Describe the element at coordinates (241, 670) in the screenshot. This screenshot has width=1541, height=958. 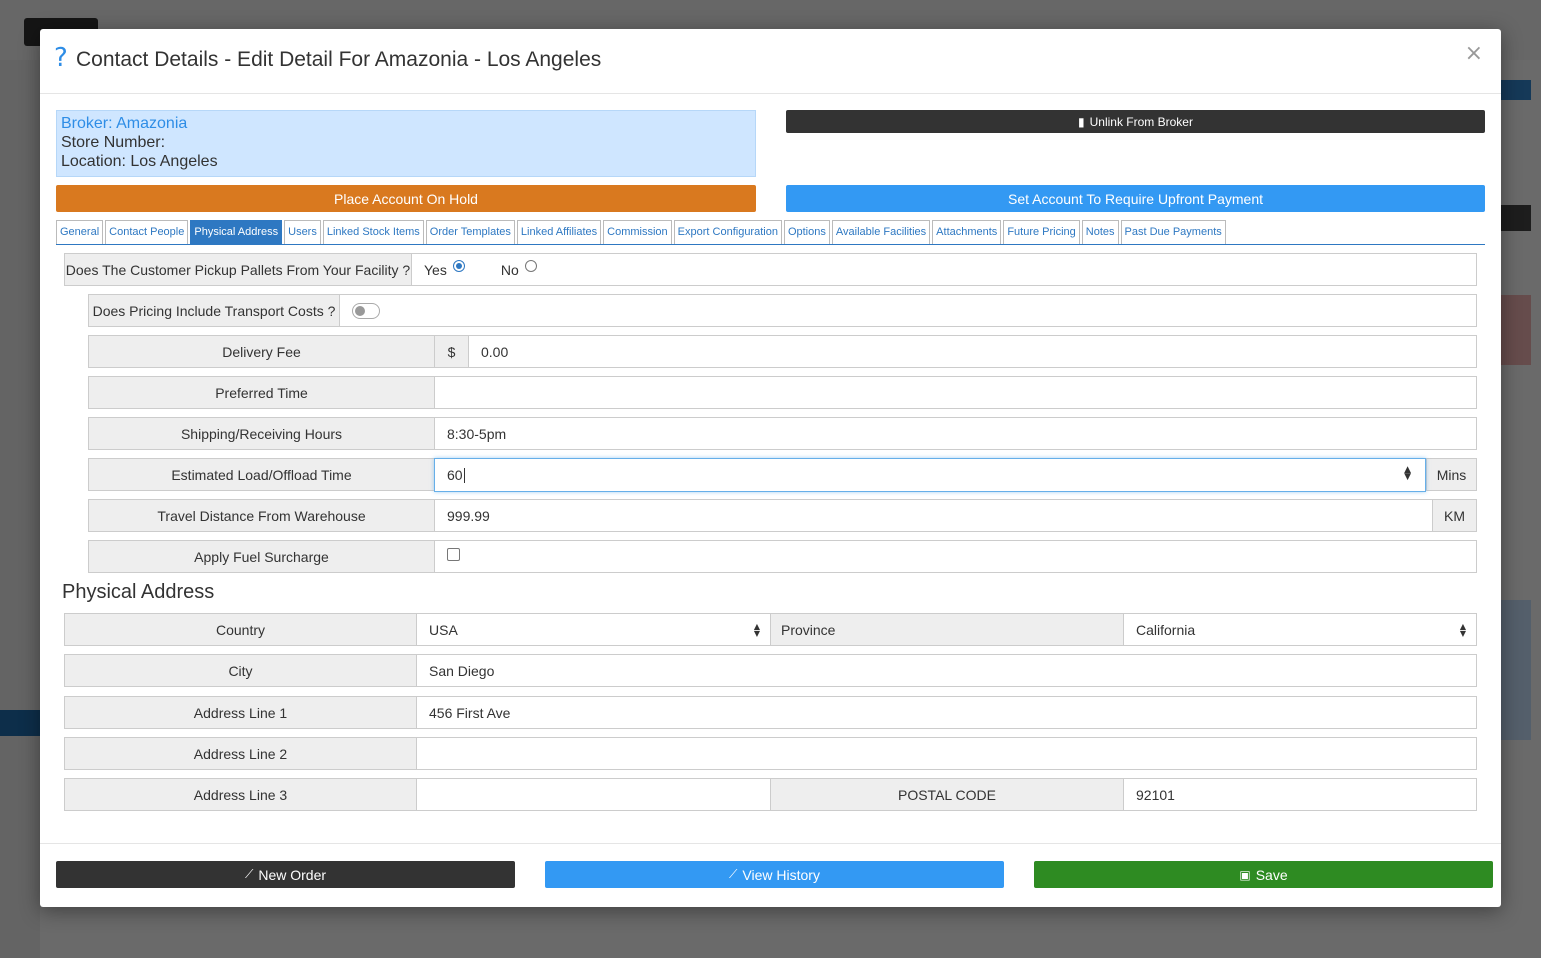
I see `city-label: City` at that location.